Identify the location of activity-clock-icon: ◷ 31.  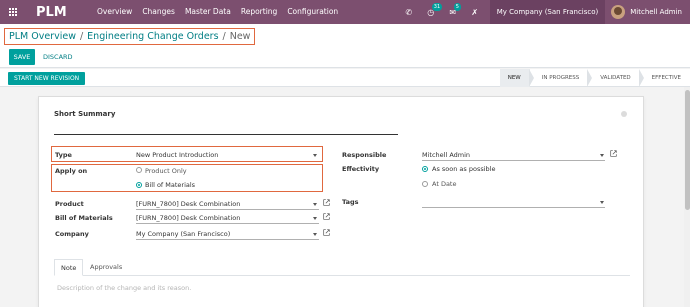
(431, 9).